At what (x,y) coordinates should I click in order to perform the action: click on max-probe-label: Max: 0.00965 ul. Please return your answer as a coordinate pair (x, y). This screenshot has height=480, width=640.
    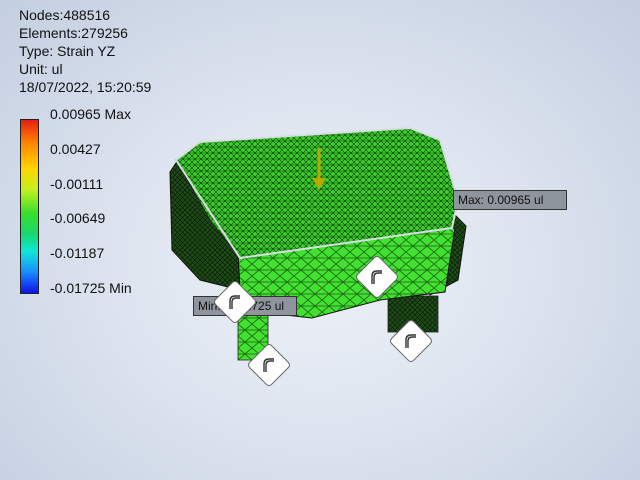
    Looking at the image, I should click on (510, 200).